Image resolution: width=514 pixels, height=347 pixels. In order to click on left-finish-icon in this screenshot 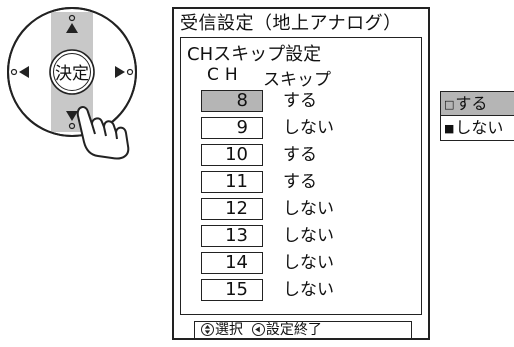, I will do `click(258, 329)`.